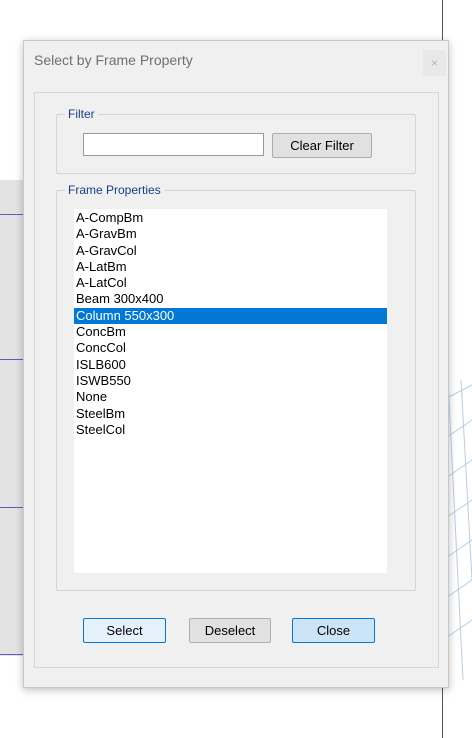 This screenshot has height=738, width=472. What do you see at coordinates (230, 348) in the screenshot?
I see `list-item: ConcCol` at bounding box center [230, 348].